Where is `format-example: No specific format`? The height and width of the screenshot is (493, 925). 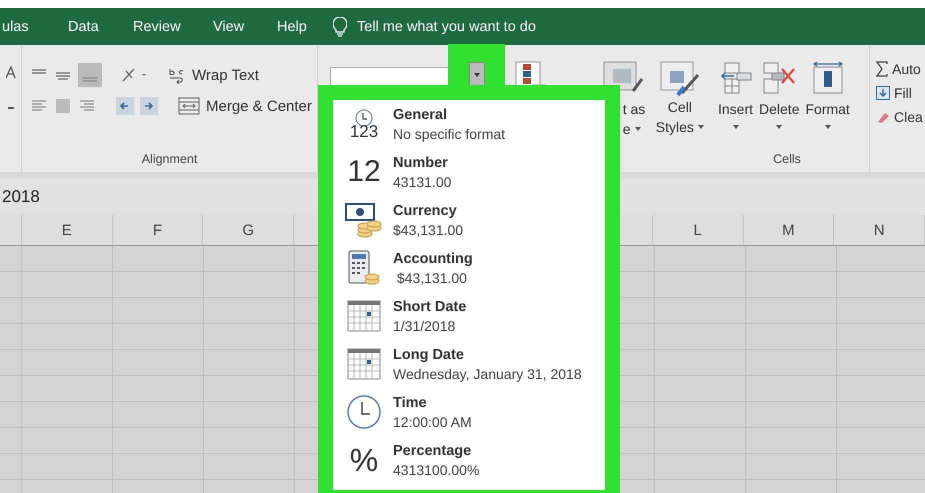 format-example: No specific format is located at coordinates (449, 134).